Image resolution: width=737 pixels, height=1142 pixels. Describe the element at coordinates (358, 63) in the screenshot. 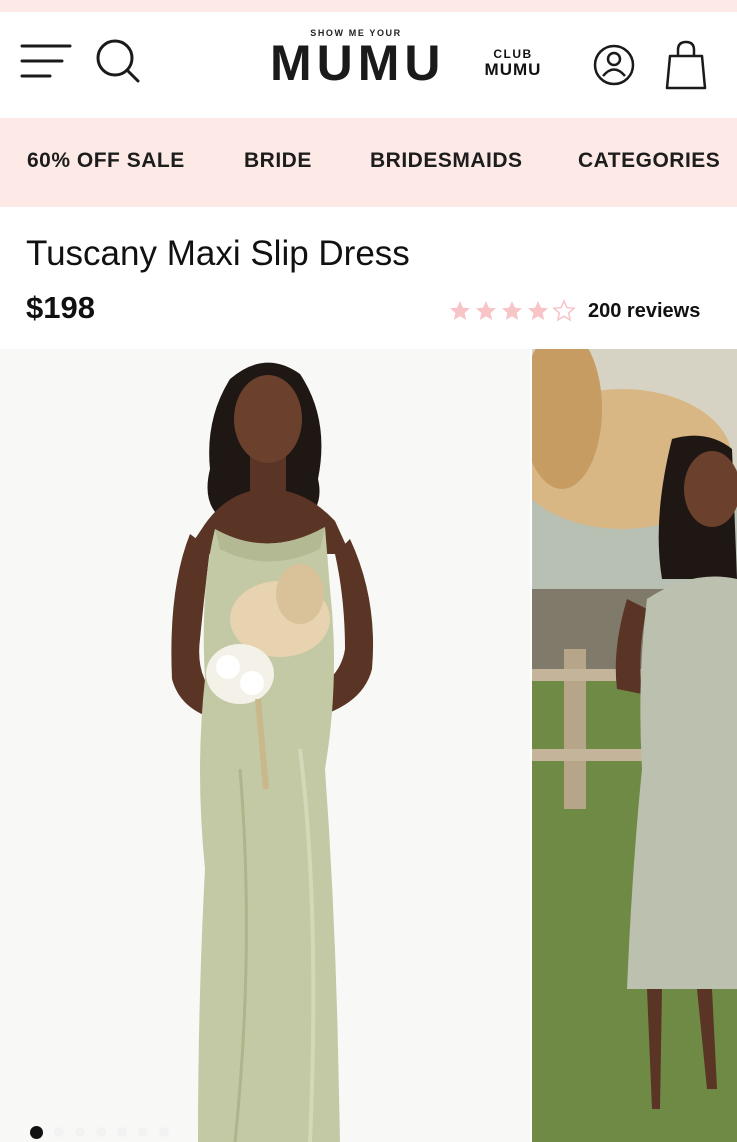

I see `logo-wordmark: MUMU` at that location.